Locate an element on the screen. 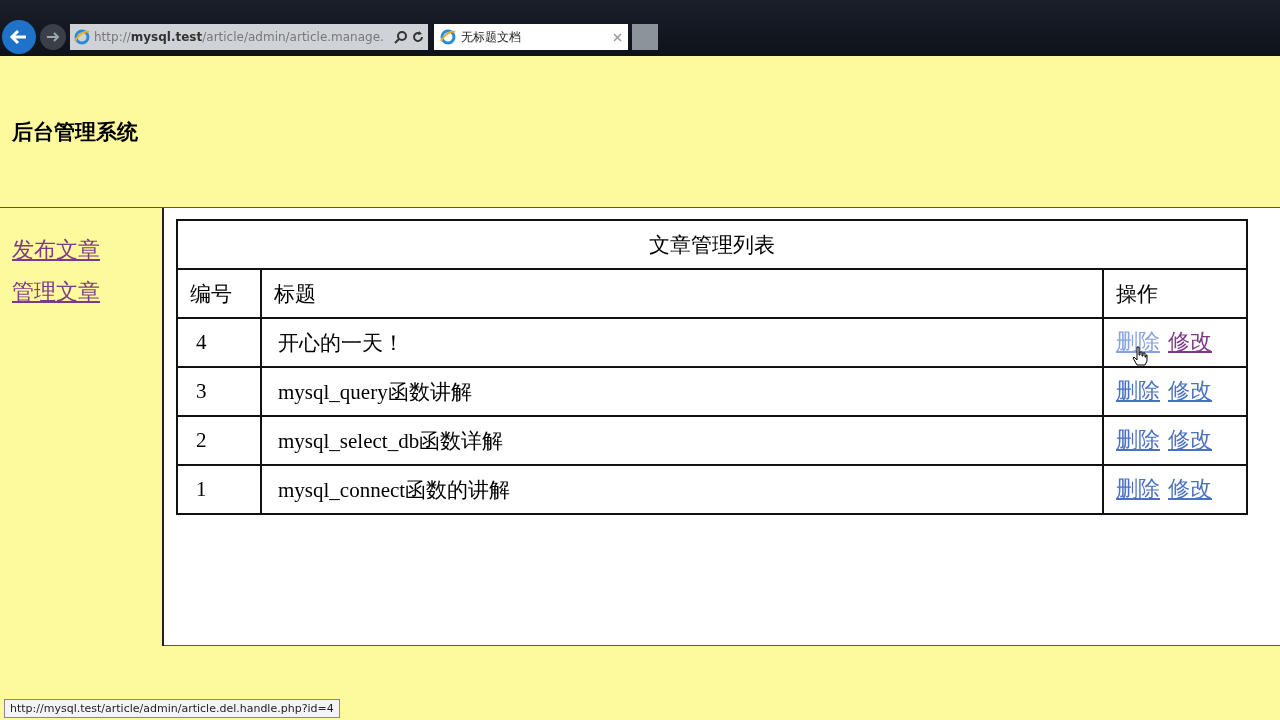 This screenshot has height=720, width=1280. table-cell: 2 is located at coordinates (219, 440).